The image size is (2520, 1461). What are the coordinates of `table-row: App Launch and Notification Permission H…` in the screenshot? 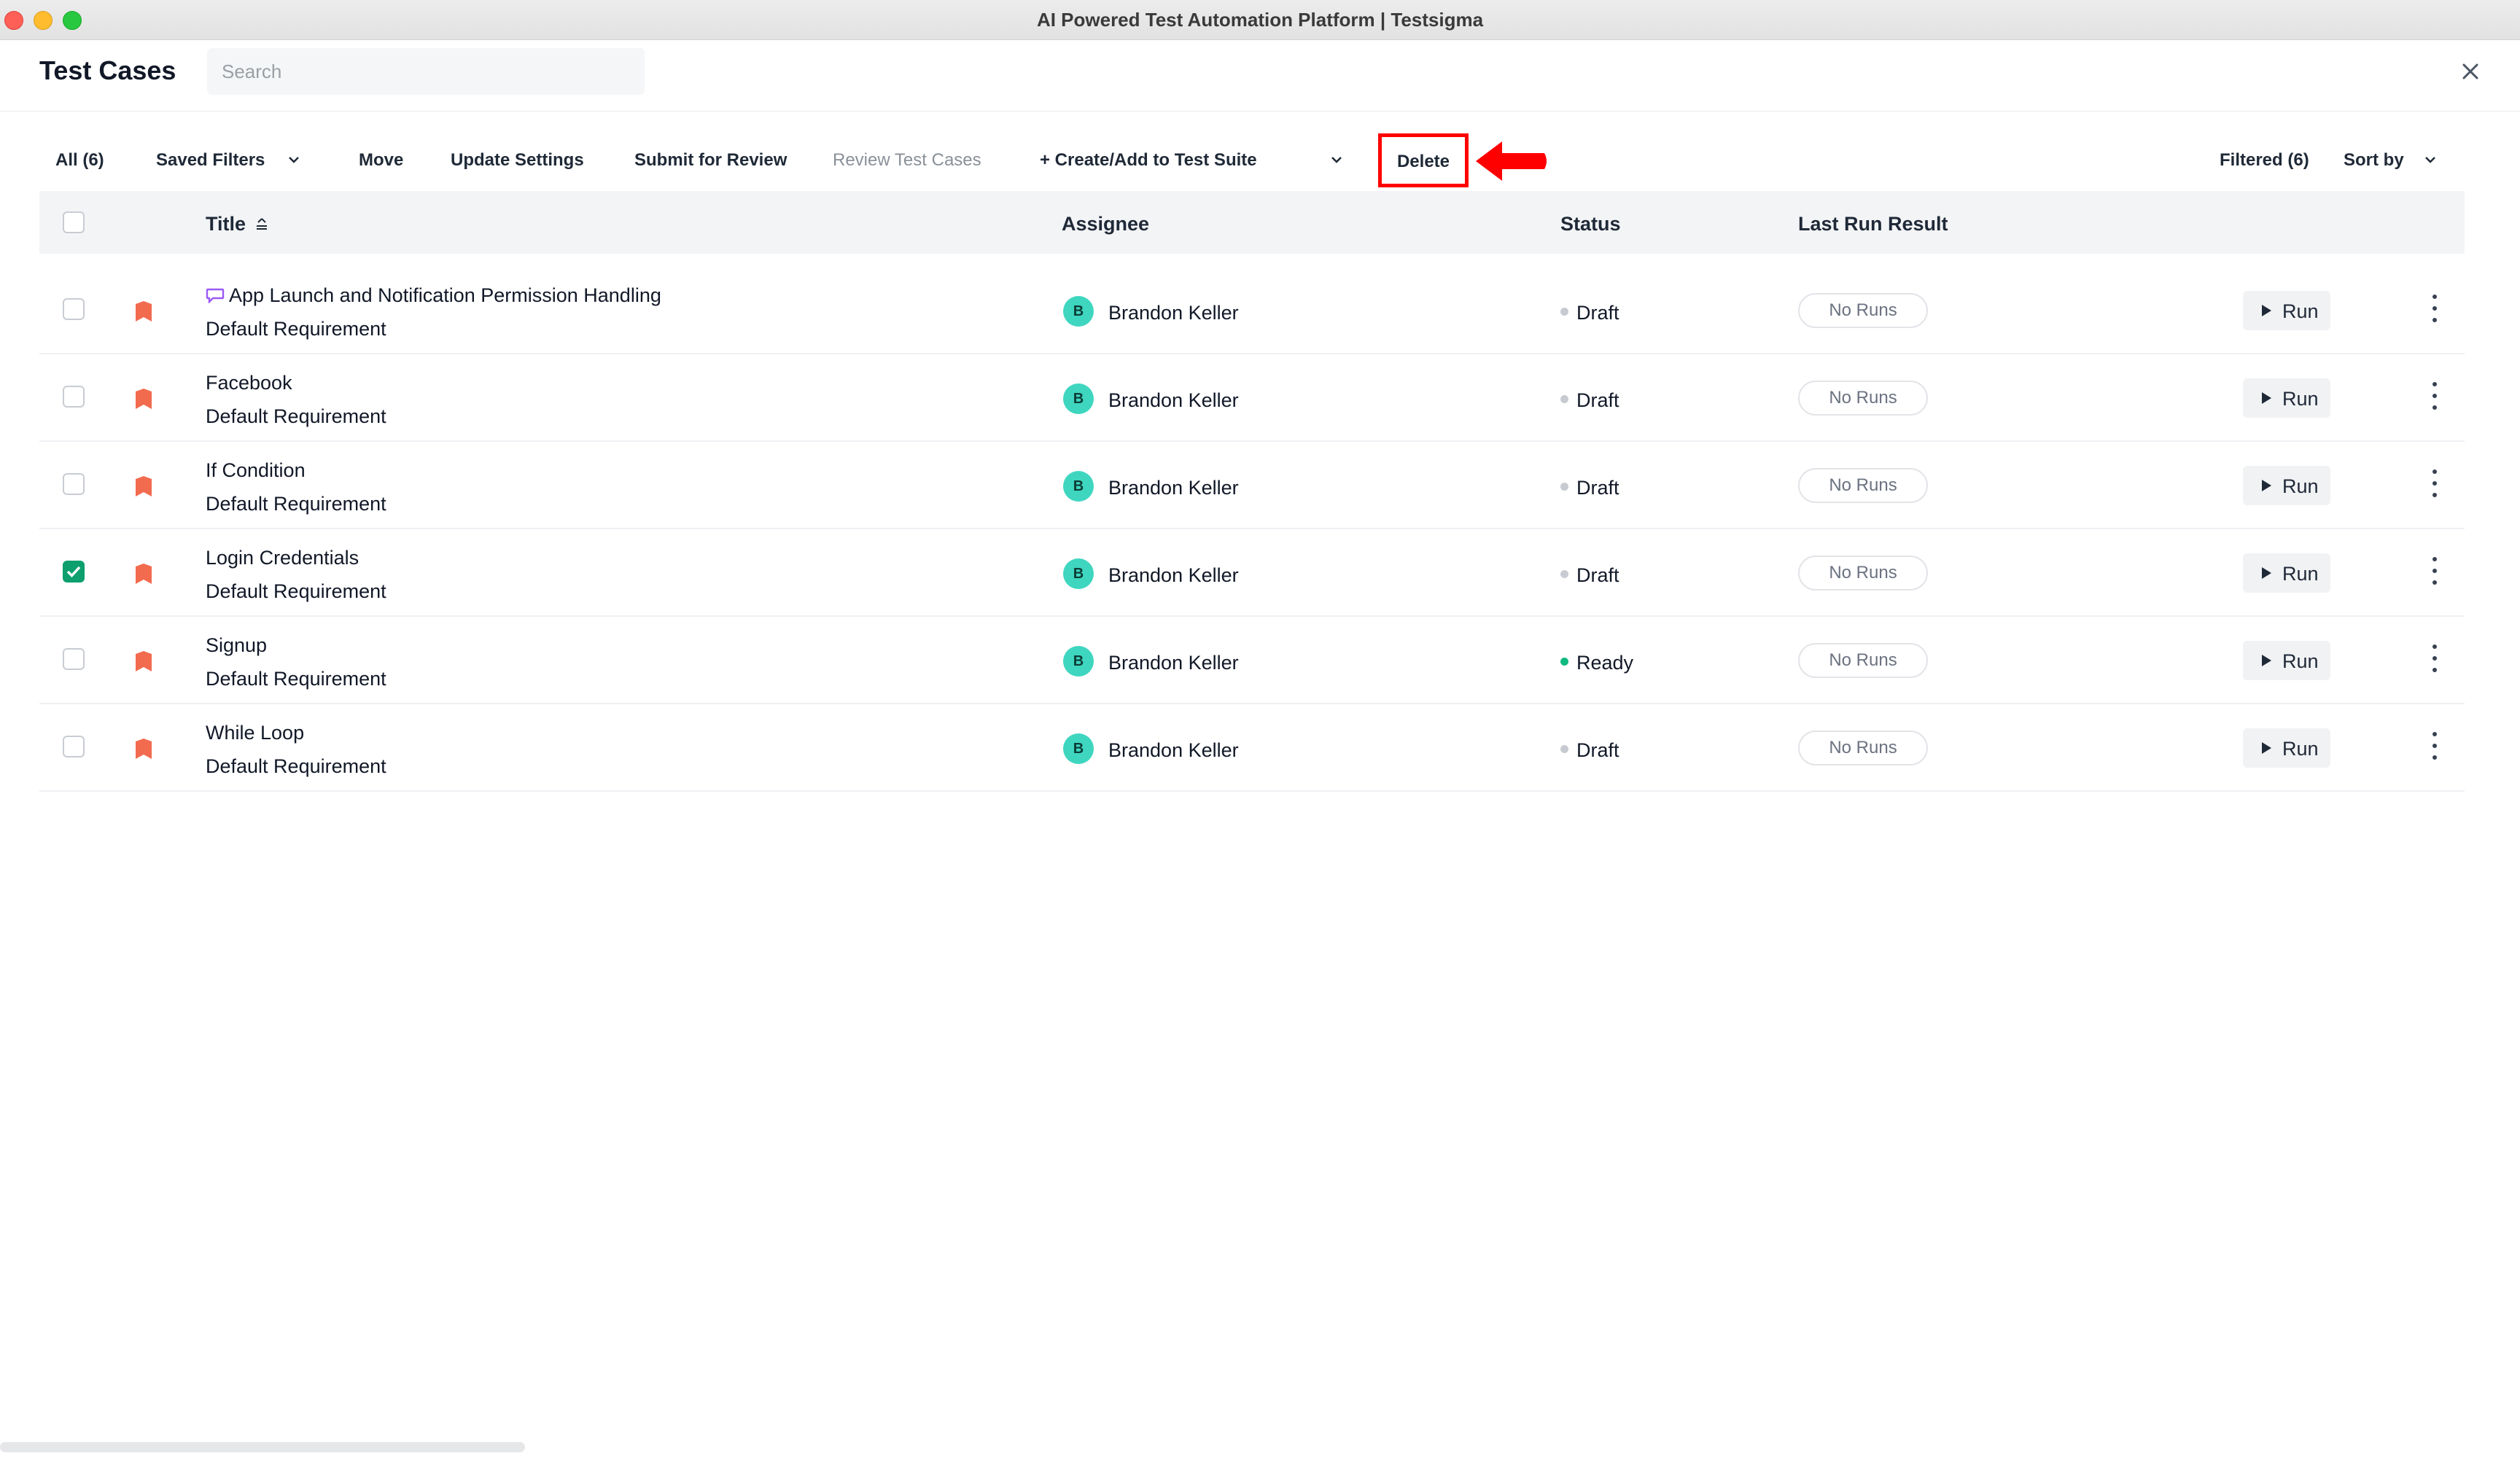 It's located at (1252, 309).